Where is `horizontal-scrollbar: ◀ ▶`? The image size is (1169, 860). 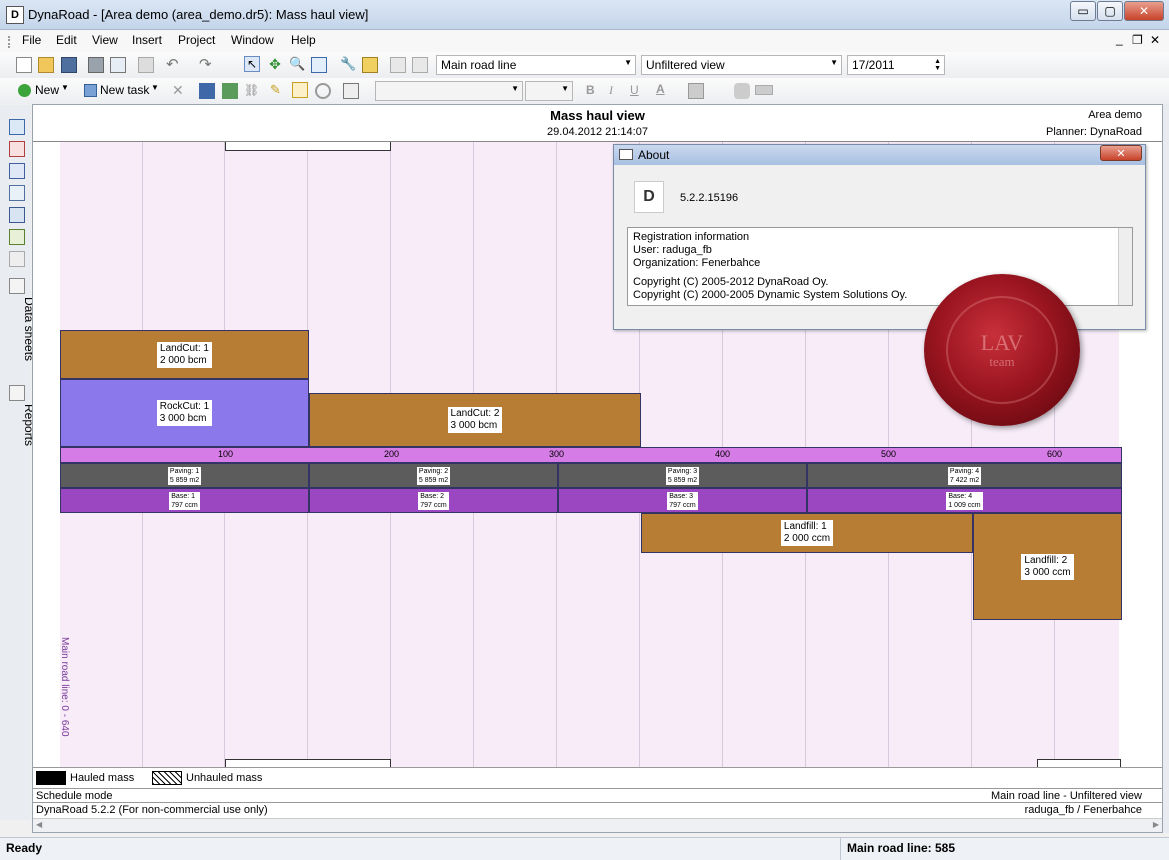
horizontal-scrollbar: ◀ ▶ is located at coordinates (597, 825).